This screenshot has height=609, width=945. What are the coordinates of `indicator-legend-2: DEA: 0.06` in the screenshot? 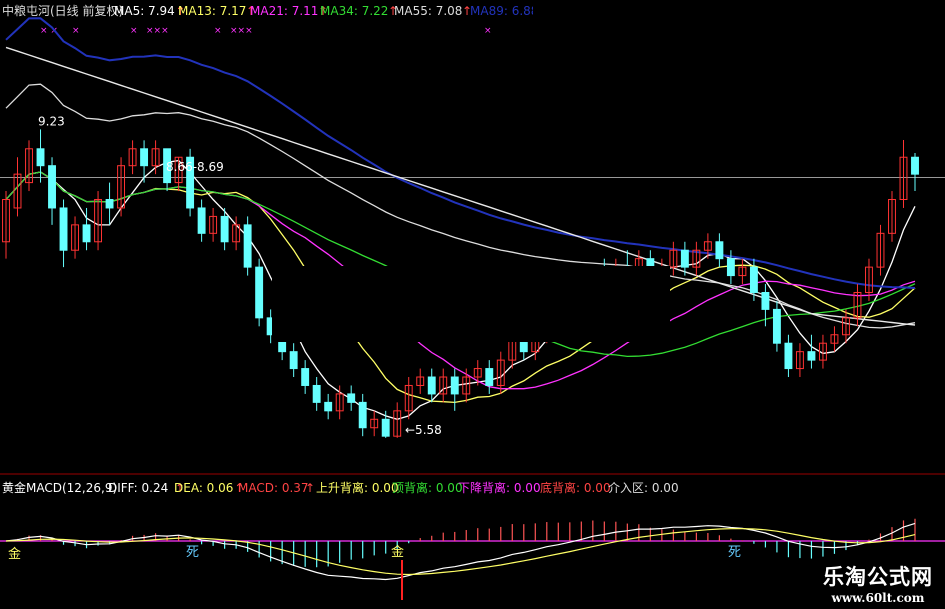 It's located at (203, 488).